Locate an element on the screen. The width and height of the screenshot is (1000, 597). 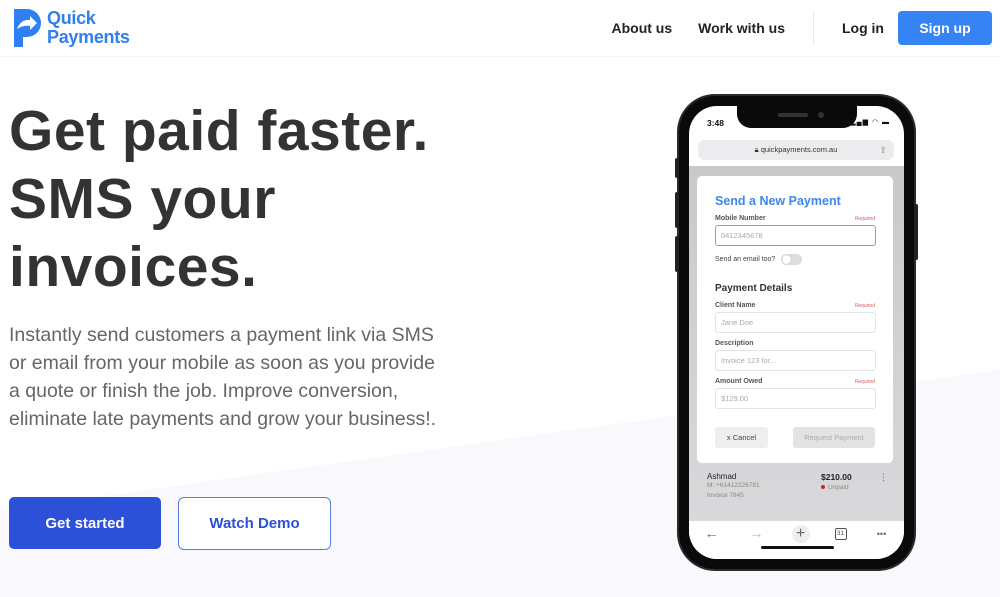
phone-mute-switch is located at coordinates (677, 168).